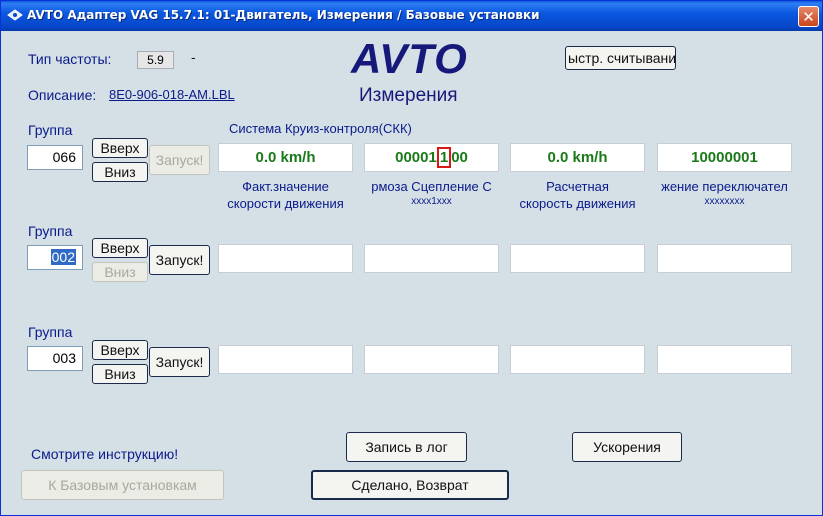 Image resolution: width=823 pixels, height=516 pixels. What do you see at coordinates (627, 447) in the screenshot?
I see `acceleration-button: Ускорения` at bounding box center [627, 447].